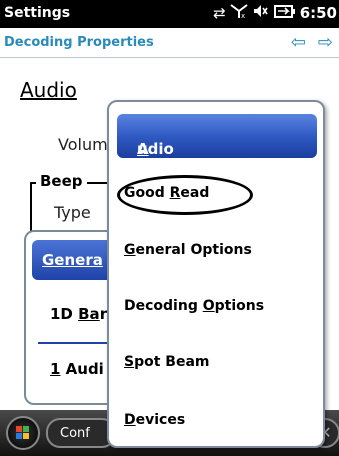 The image size is (339, 456). What do you see at coordinates (37, 13) in the screenshot?
I see `status-bar-title: Settings` at bounding box center [37, 13].